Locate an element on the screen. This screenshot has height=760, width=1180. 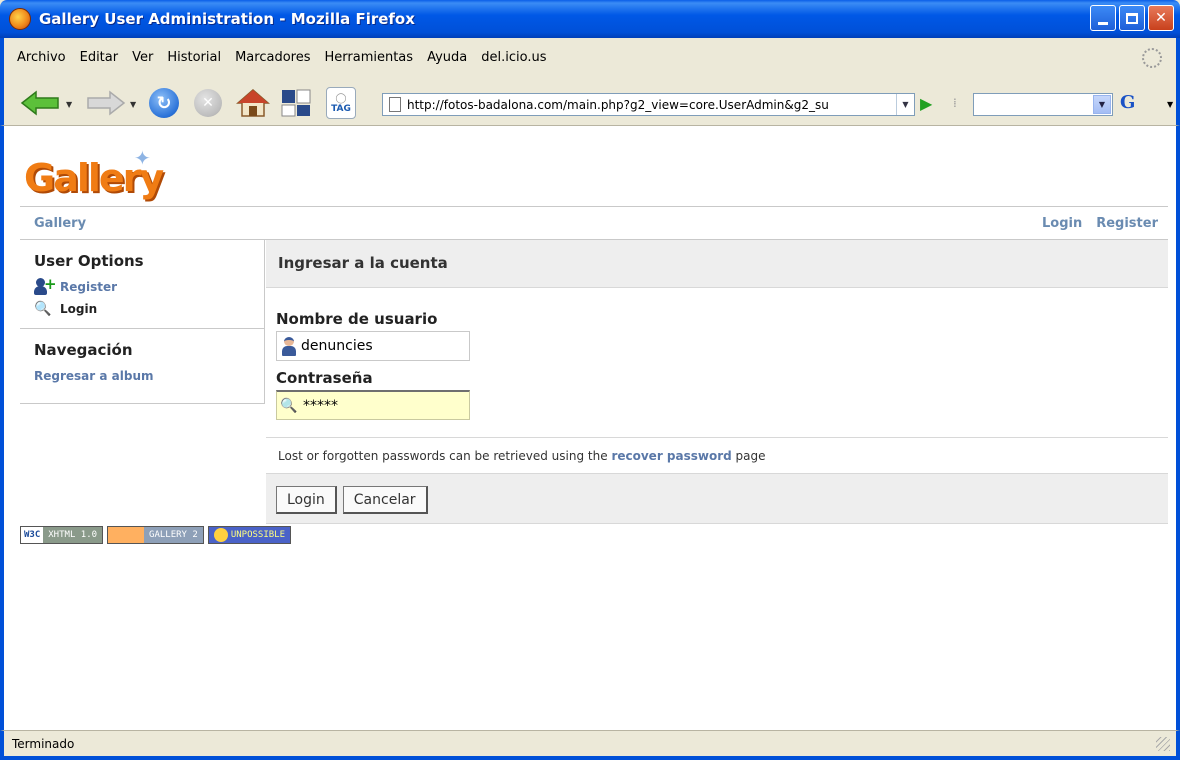
search-dropdown-icon: ▼ is located at coordinates (1102, 104).